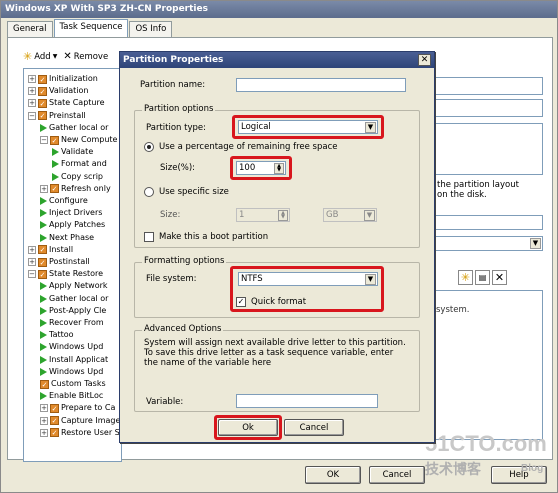 This screenshot has height=493, width=558. I want to click on footer-cancel-button: Cancel, so click(397, 475).